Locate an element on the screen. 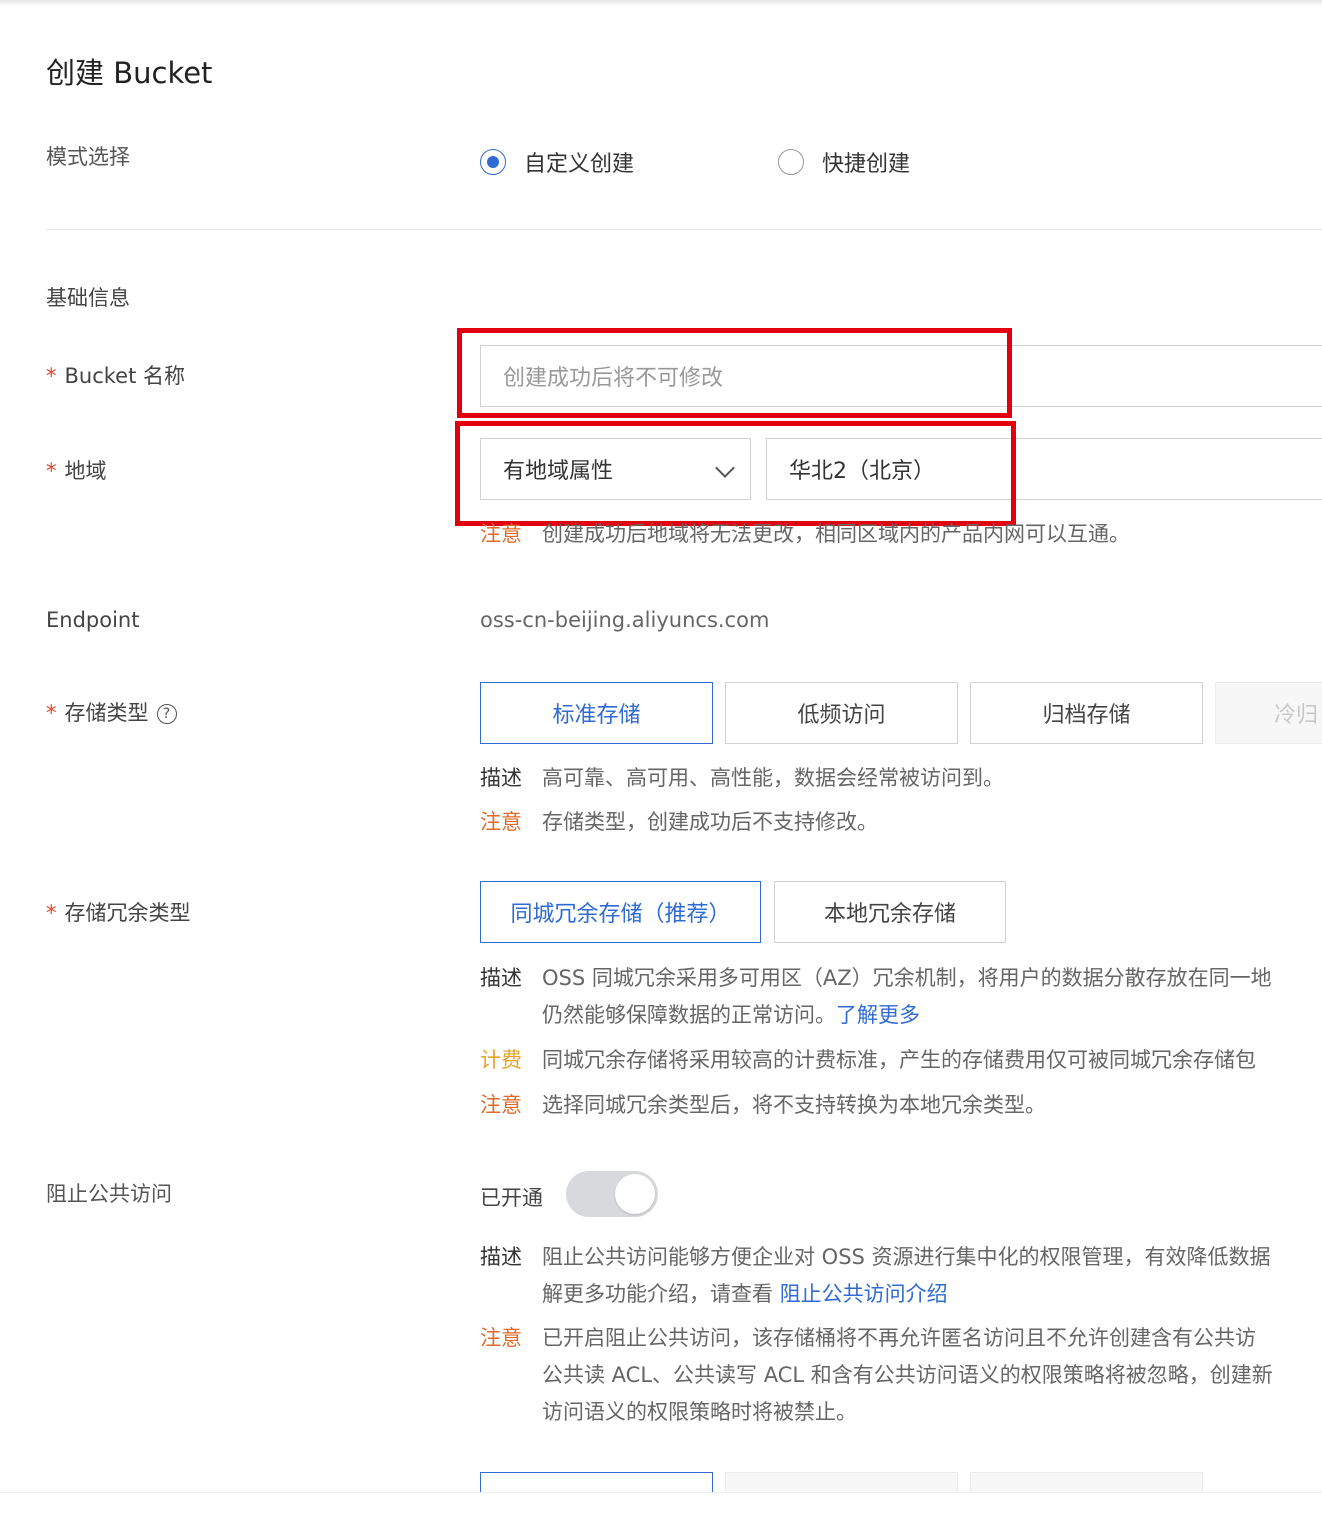 The width and height of the screenshot is (1322, 1536). block-public-desc-line1: 阻止公共访问能够方便企业对 OSS 资源进行集中化的权限管理，有效降低数据 is located at coordinates (906, 1257).